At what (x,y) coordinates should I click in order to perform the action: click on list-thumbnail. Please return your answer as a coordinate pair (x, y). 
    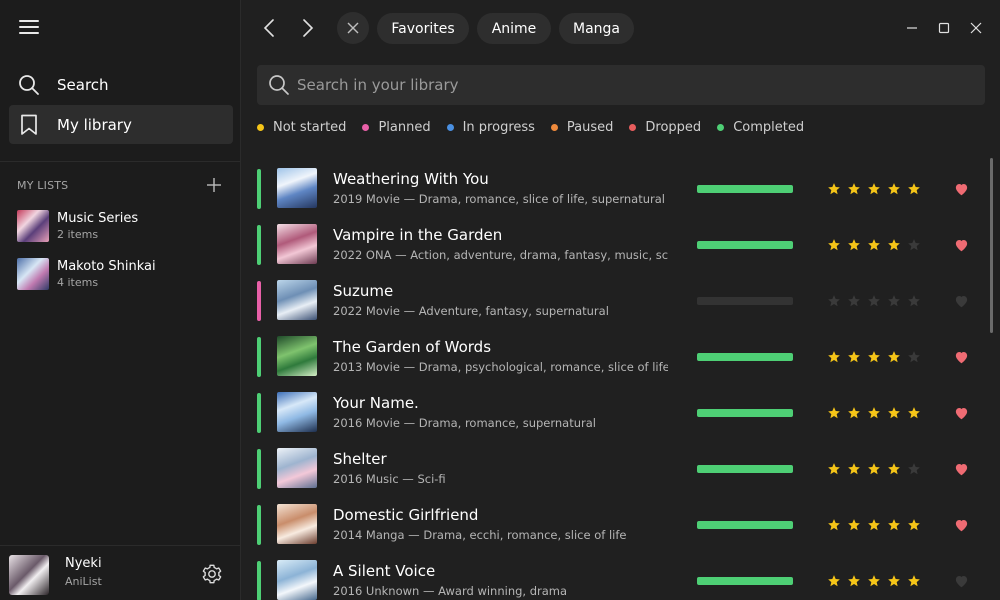
    Looking at the image, I should click on (33, 226).